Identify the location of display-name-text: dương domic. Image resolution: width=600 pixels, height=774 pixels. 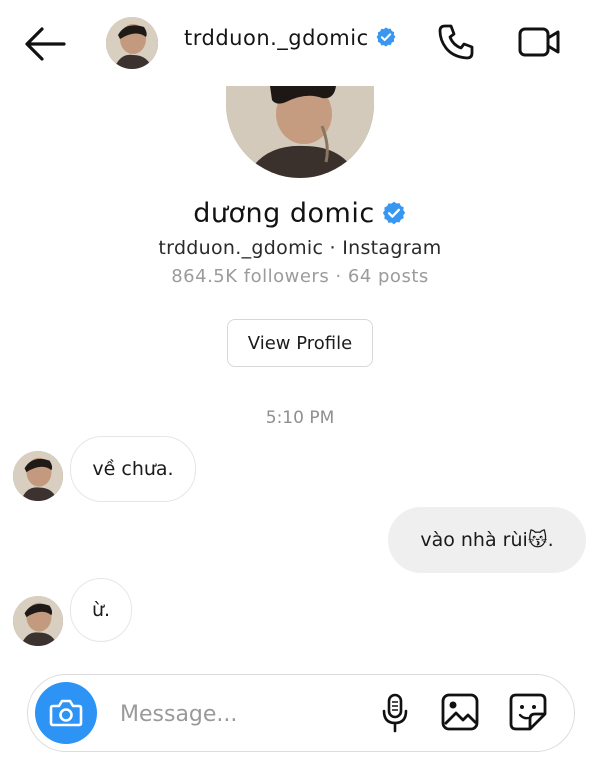
(284, 213).